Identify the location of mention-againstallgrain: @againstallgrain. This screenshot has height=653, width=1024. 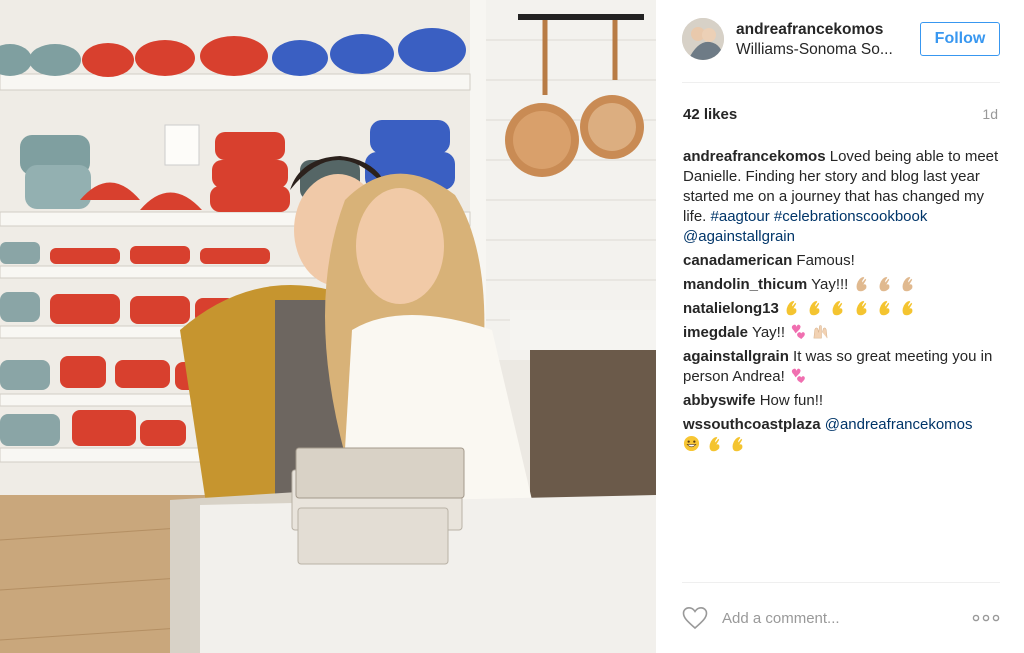
(739, 236).